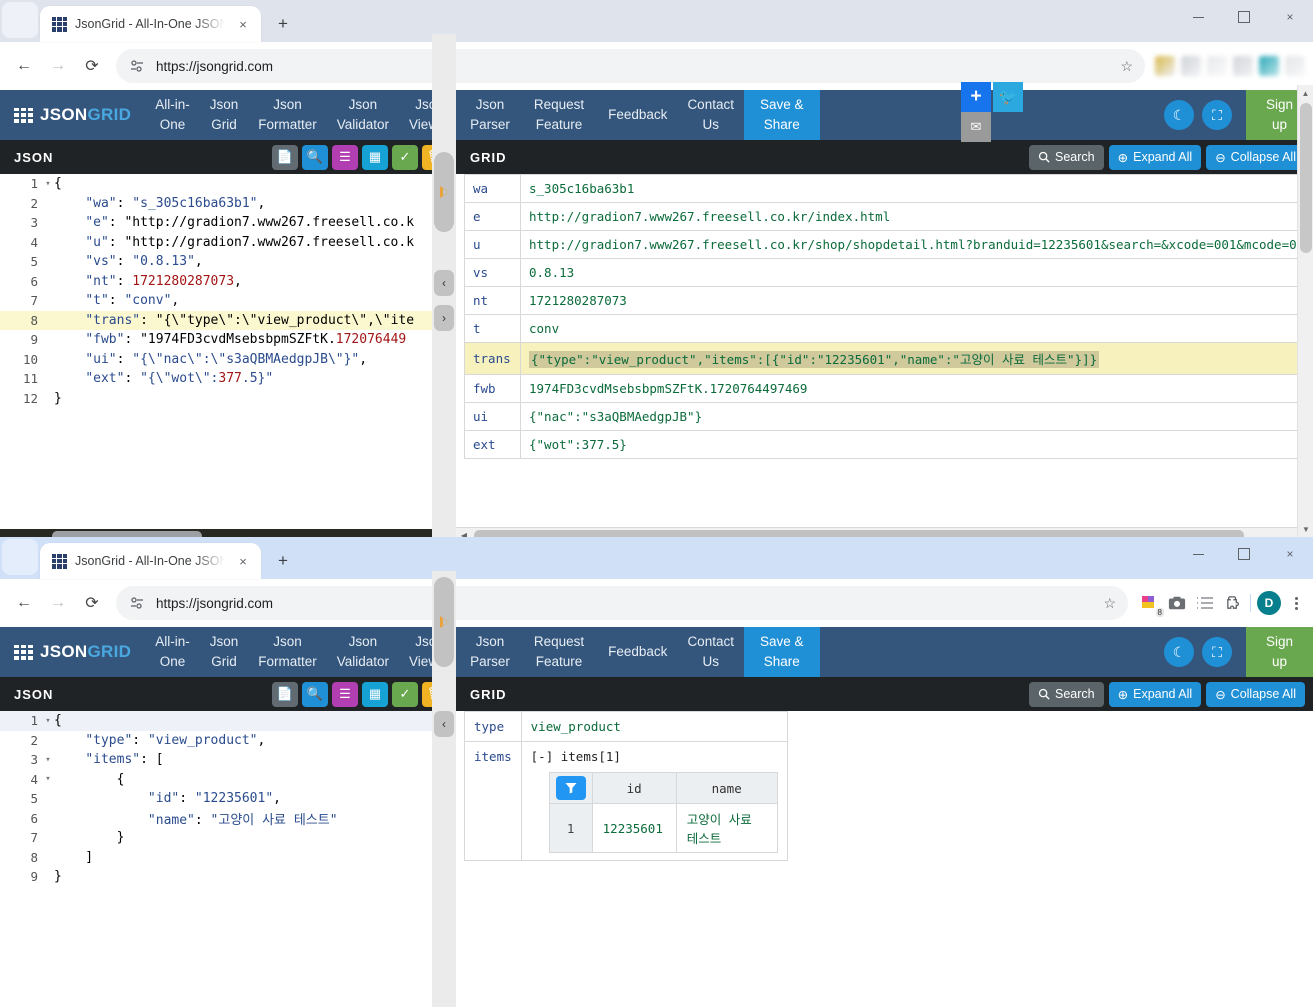 The width and height of the screenshot is (1313, 1007). What do you see at coordinates (1305, 529) in the screenshot?
I see `scroll-down-arrow-icon: ▼` at bounding box center [1305, 529].